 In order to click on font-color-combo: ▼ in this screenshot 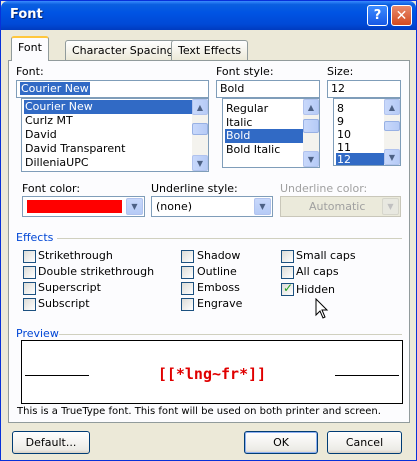, I will do `click(83, 206)`.